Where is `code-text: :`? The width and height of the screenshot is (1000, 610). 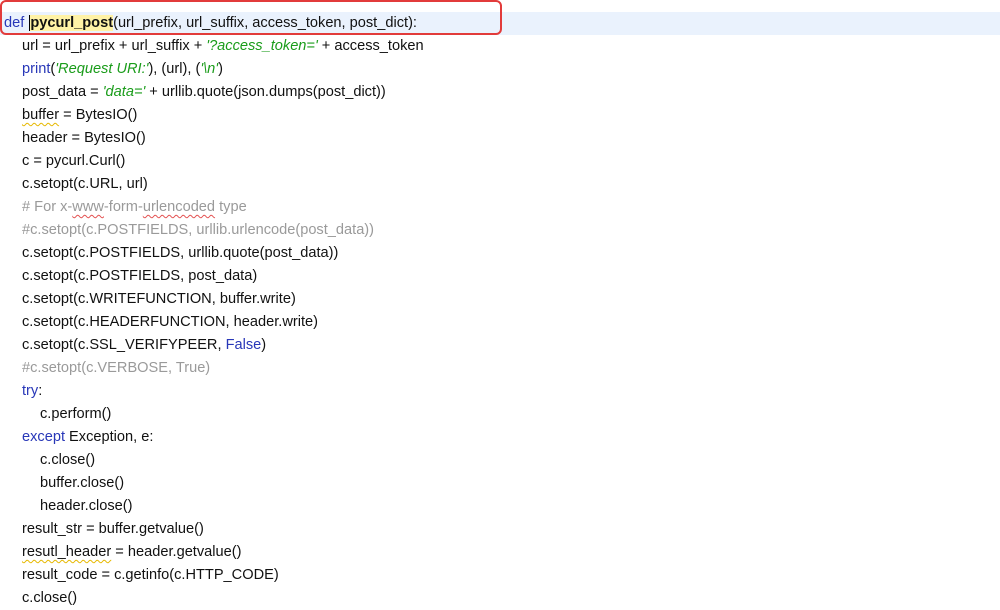 code-text: : is located at coordinates (40, 391).